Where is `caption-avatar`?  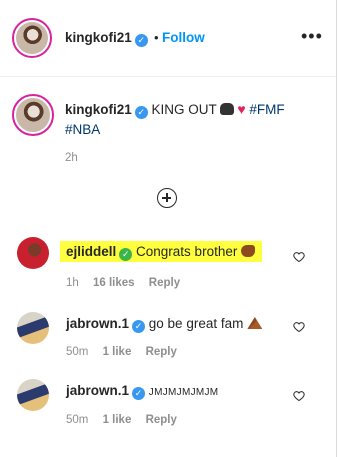 caption-avatar is located at coordinates (33, 115).